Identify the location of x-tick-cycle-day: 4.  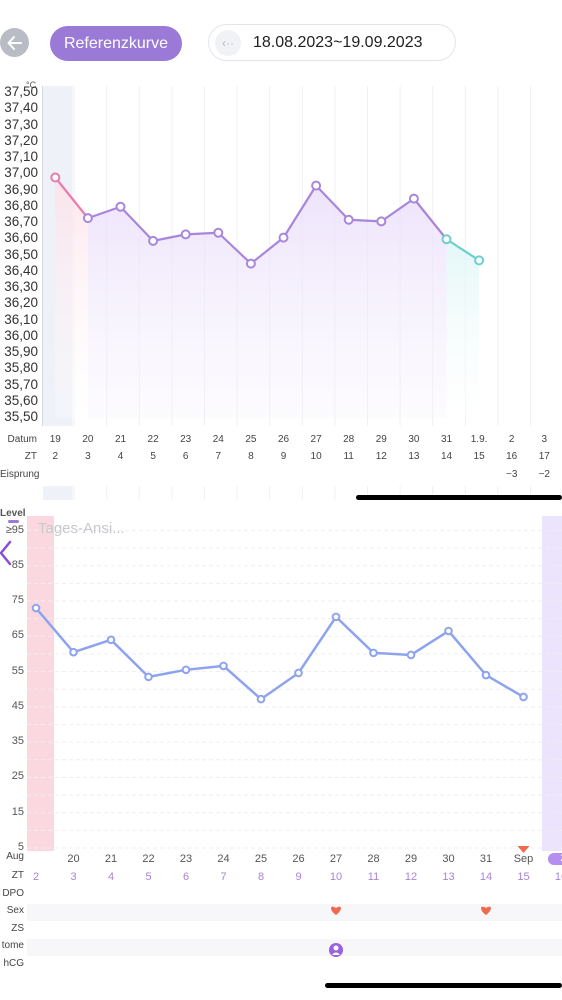
(111, 877).